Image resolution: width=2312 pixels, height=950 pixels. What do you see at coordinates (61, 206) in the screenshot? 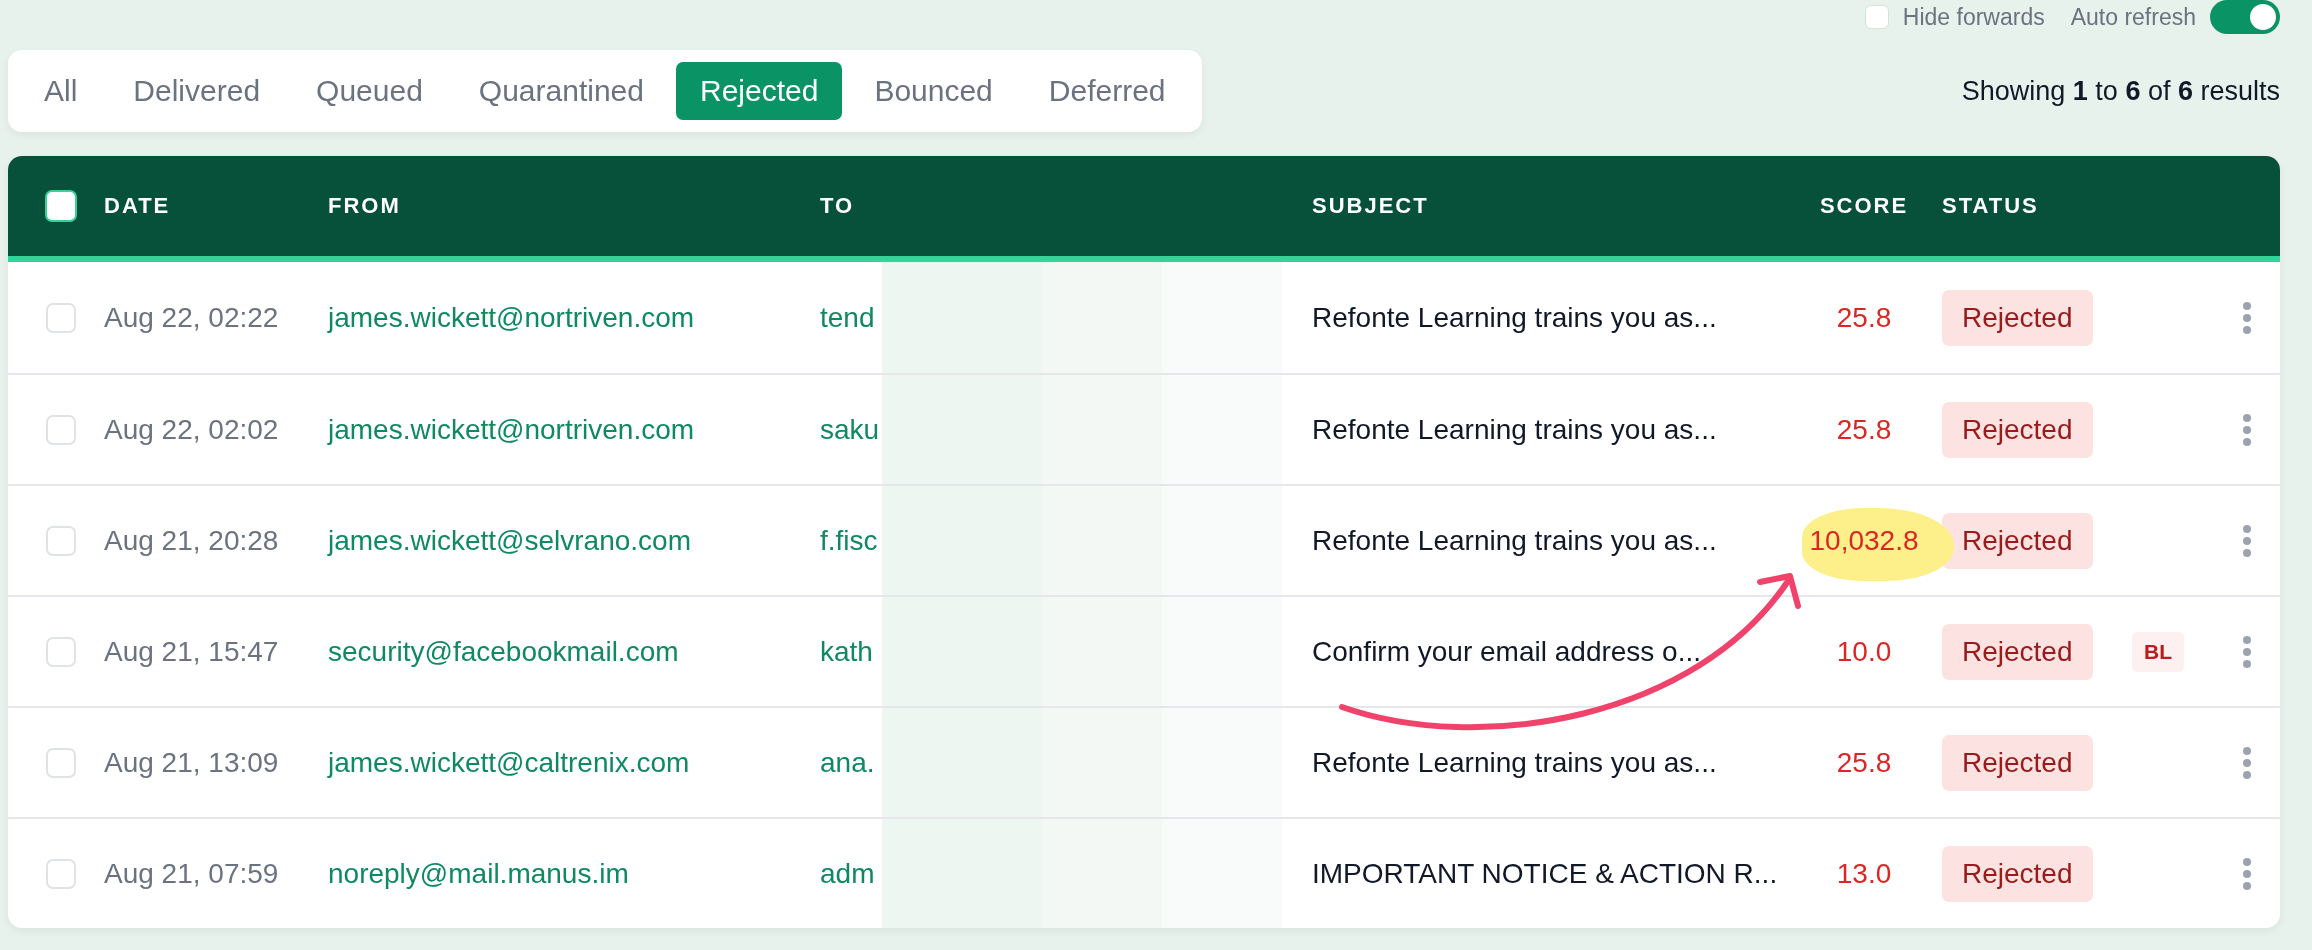
I see `select-all-checkbox` at bounding box center [61, 206].